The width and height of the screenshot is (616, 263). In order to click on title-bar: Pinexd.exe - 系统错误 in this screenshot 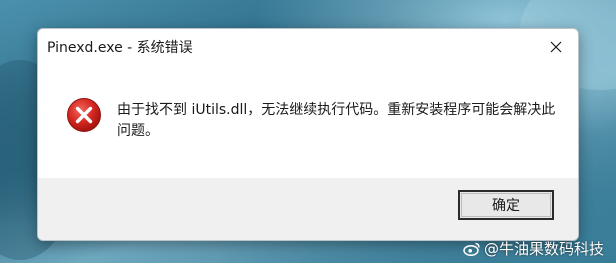, I will do `click(308, 47)`.